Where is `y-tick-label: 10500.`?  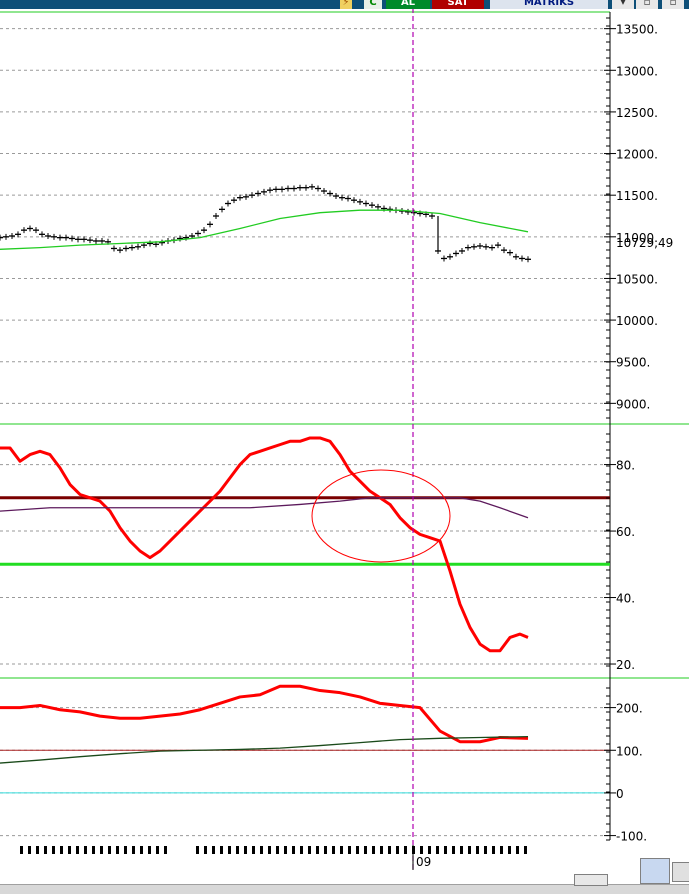 y-tick-label: 10500. is located at coordinates (637, 279).